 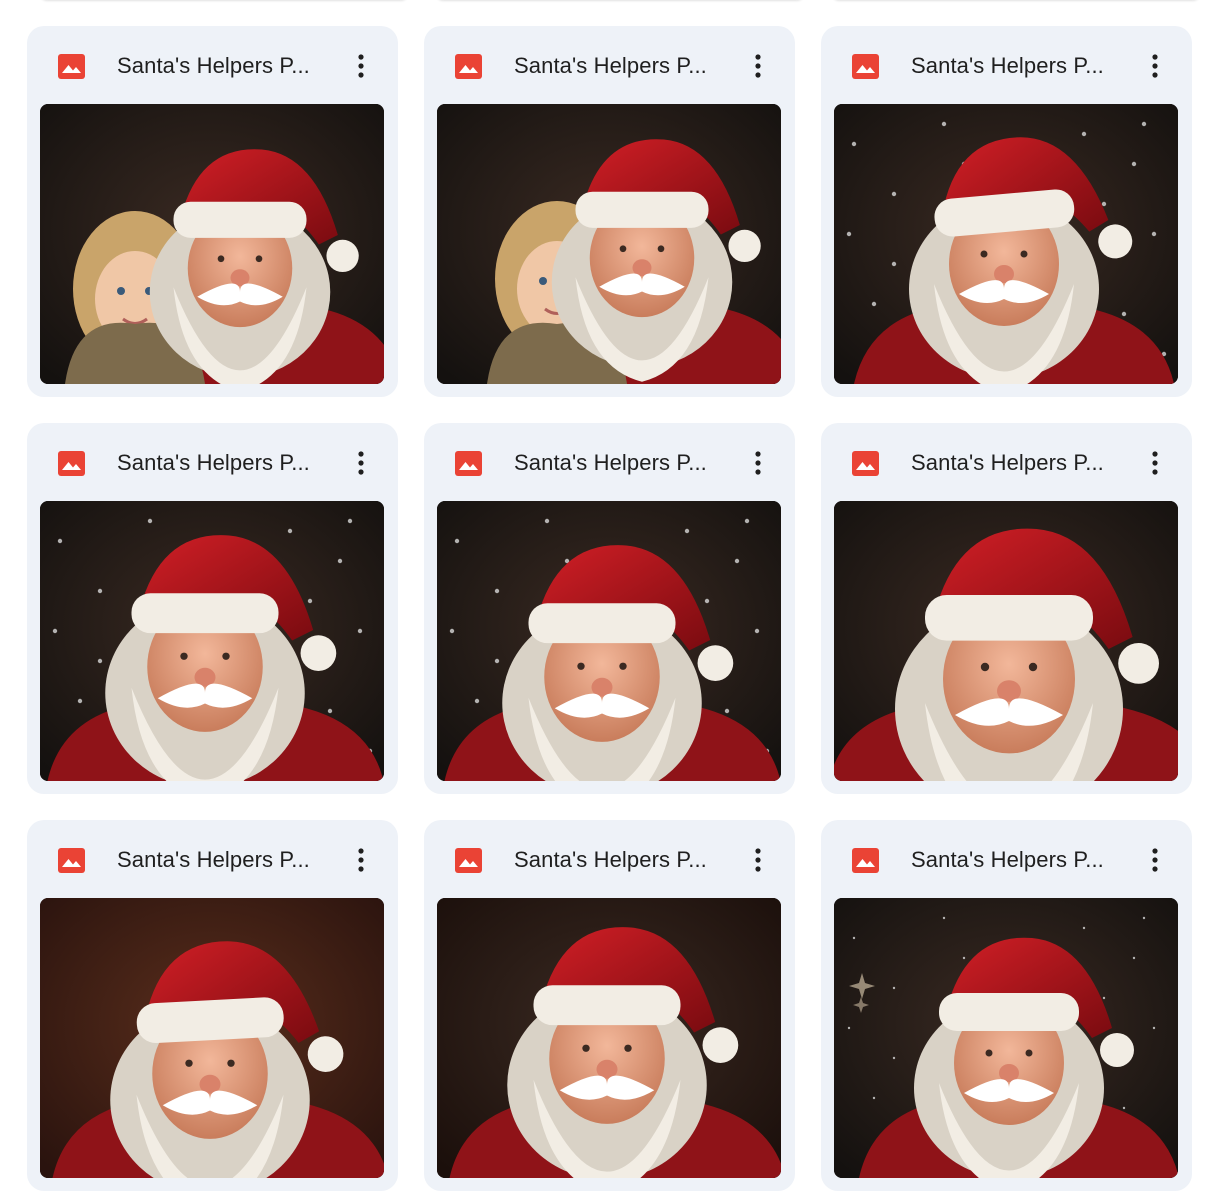 What do you see at coordinates (212, 641) in the screenshot?
I see `file-thumbnail-santa-portrait-smiling` at bounding box center [212, 641].